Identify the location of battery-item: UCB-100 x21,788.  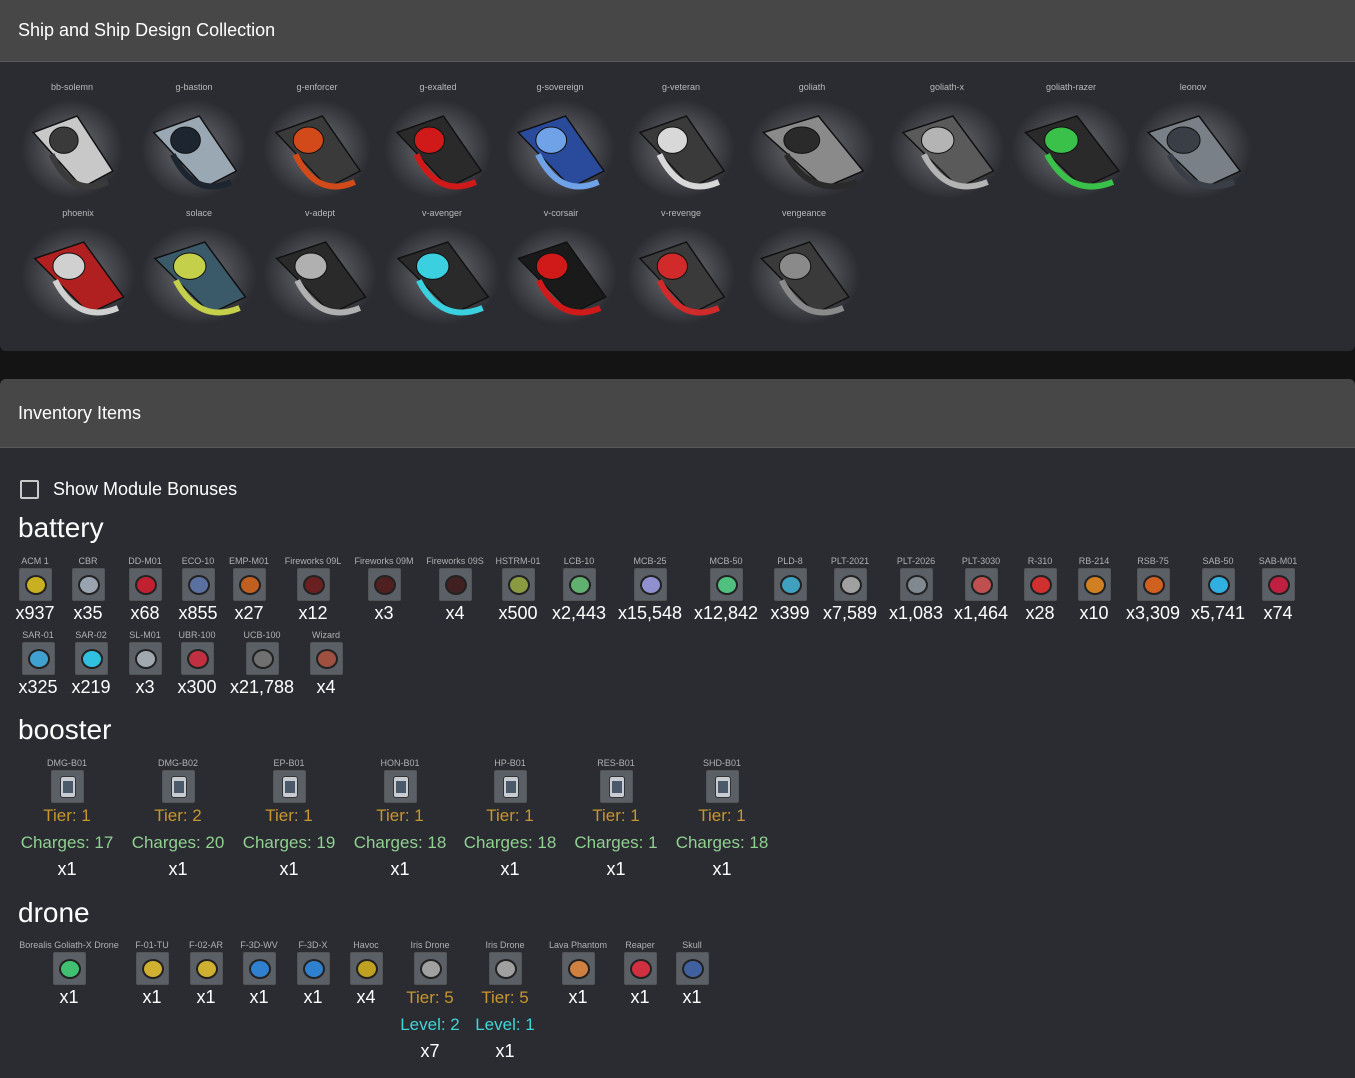
(262, 664).